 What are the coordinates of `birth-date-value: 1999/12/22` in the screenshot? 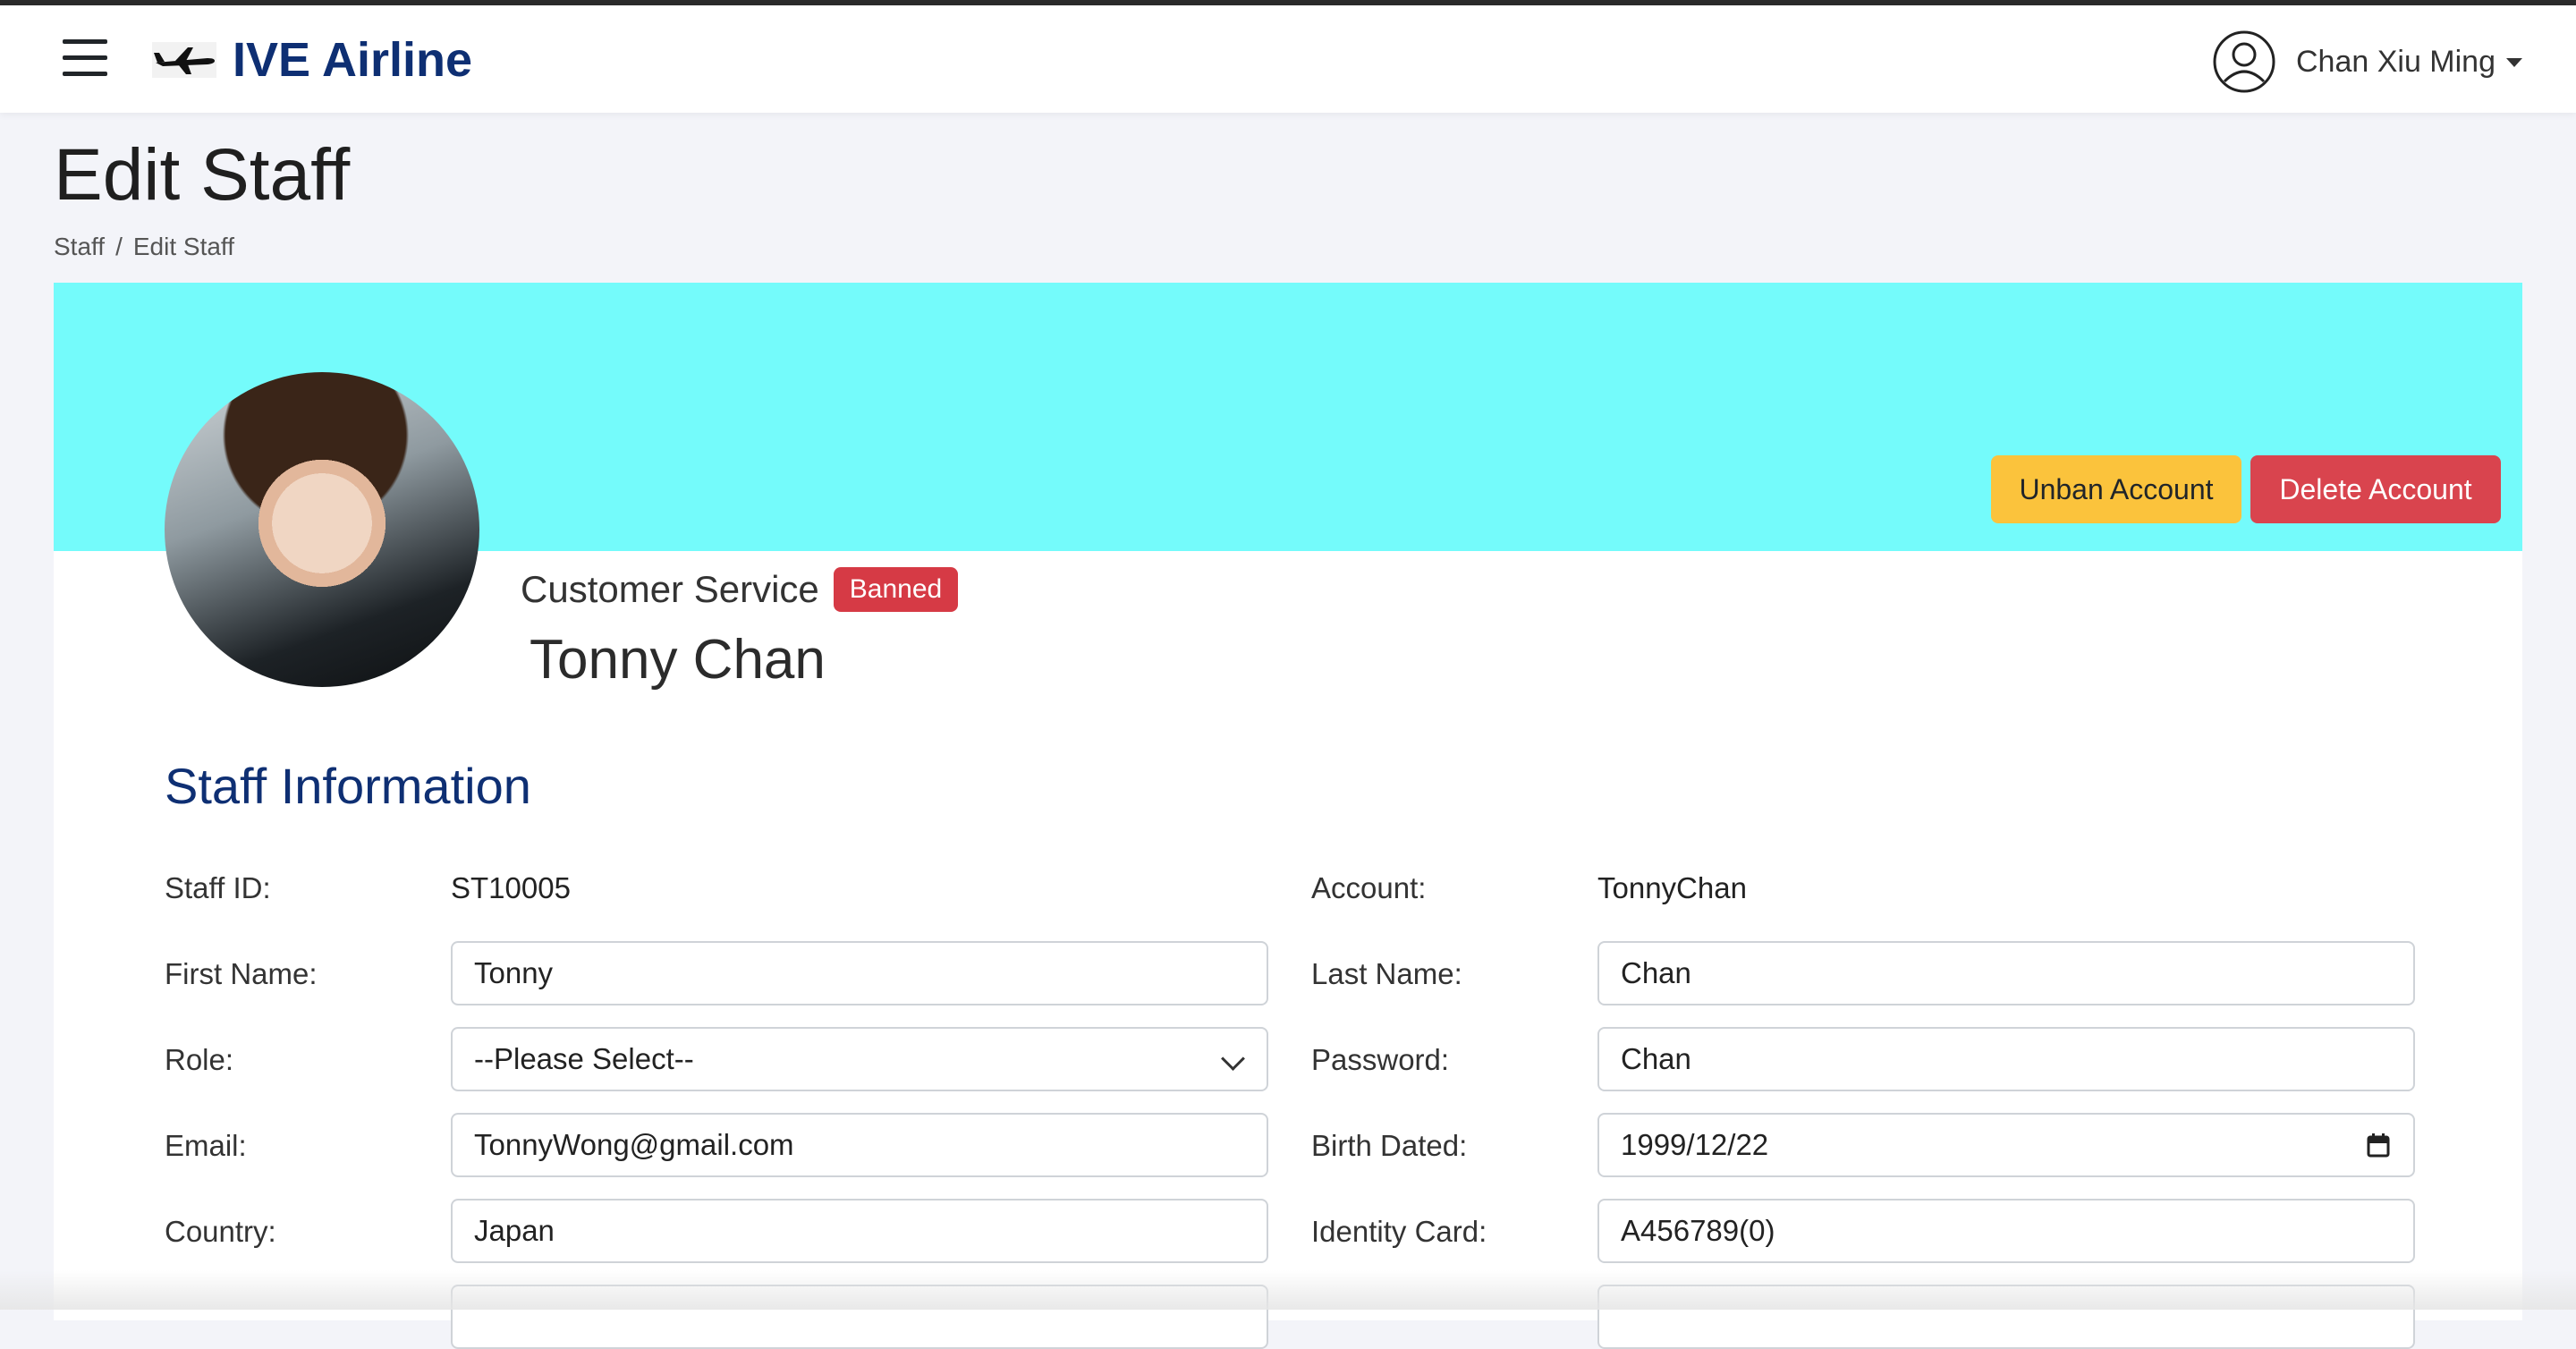 It's located at (1695, 1144).